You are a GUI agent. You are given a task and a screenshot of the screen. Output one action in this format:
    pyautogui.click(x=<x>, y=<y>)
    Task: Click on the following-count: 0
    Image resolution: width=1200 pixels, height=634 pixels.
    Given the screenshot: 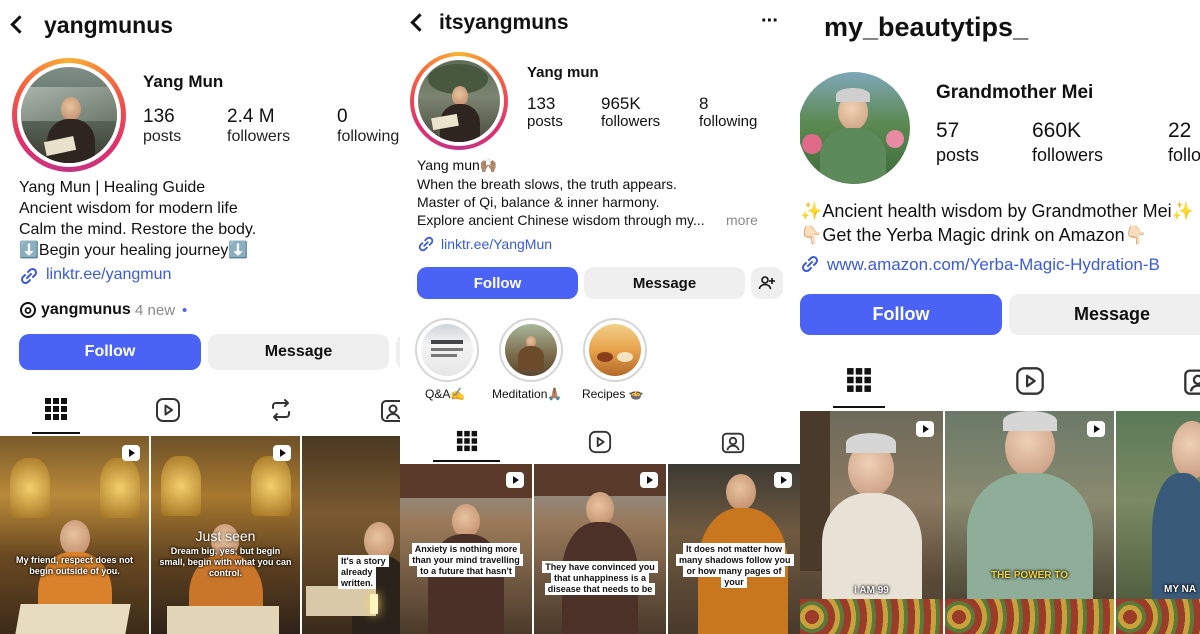 What is the action you would take?
    pyautogui.click(x=342, y=117)
    